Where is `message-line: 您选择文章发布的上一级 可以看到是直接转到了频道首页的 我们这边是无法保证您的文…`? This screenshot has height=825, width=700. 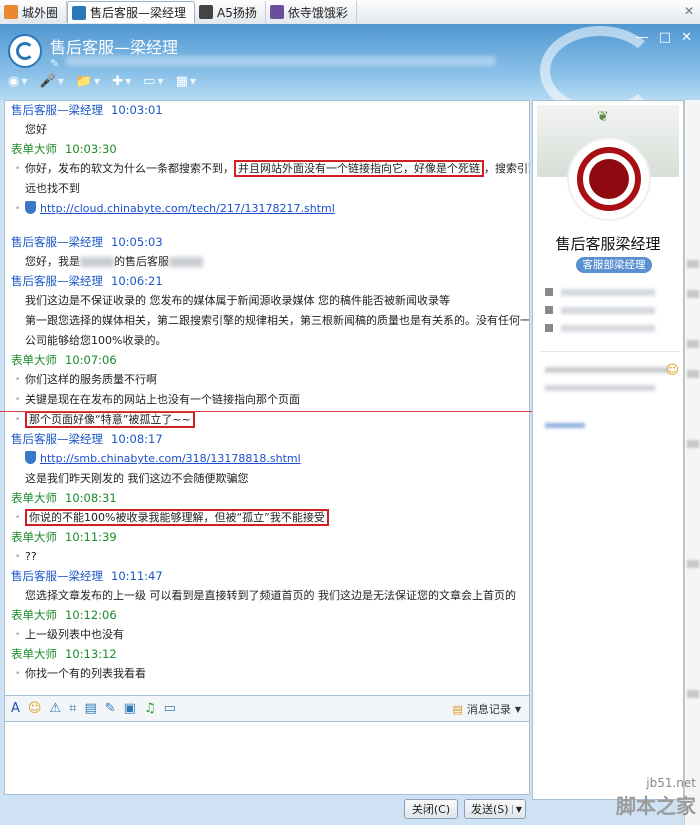 message-line: 您选择文章发布的上一级 可以看到是直接转到了频道首页的 我们这边是无法保证您的文… is located at coordinates (267, 596).